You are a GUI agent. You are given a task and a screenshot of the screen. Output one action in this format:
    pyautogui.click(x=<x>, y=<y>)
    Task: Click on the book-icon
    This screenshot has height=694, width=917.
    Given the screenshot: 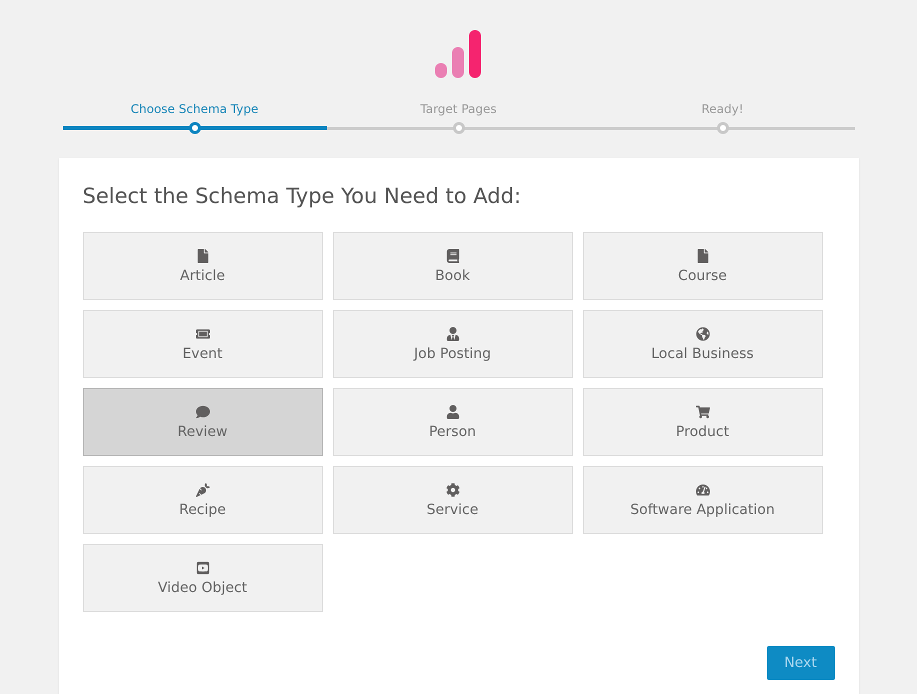 What is the action you would take?
    pyautogui.click(x=453, y=255)
    